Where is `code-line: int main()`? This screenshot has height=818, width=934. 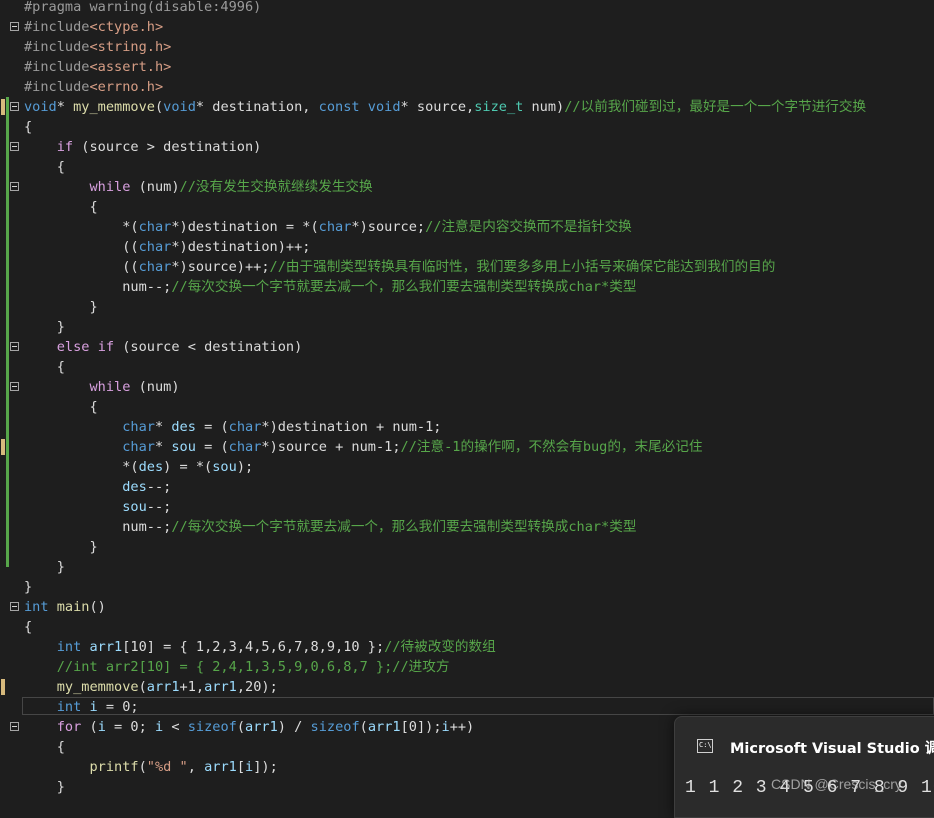 code-line: int main() is located at coordinates (467, 607).